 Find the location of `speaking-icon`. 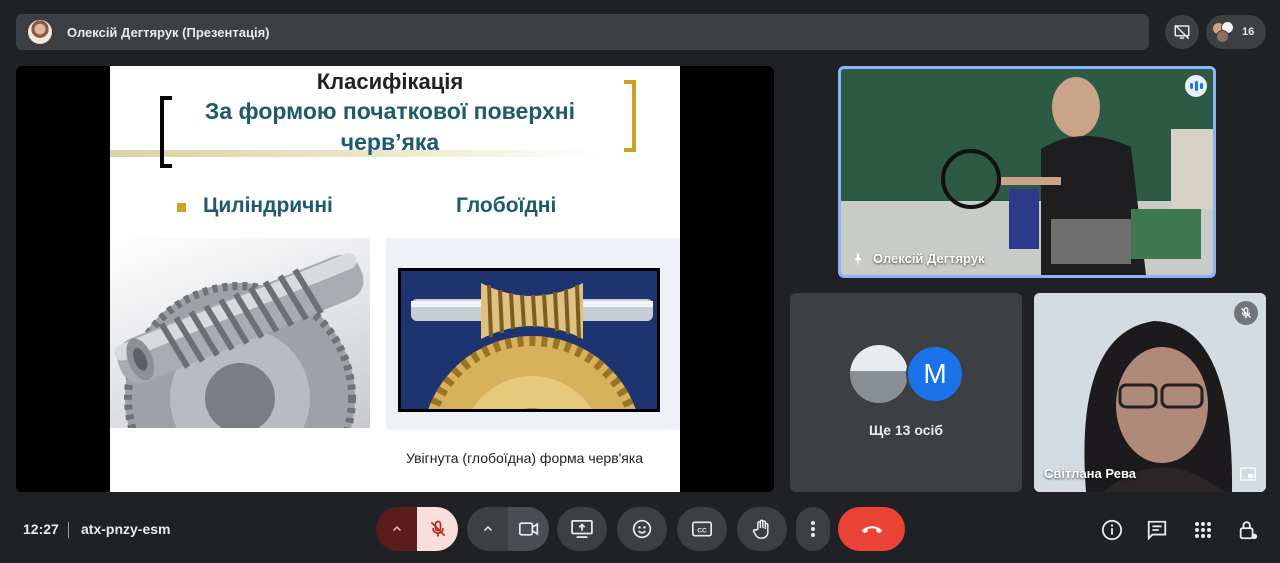

speaking-icon is located at coordinates (1196, 86).